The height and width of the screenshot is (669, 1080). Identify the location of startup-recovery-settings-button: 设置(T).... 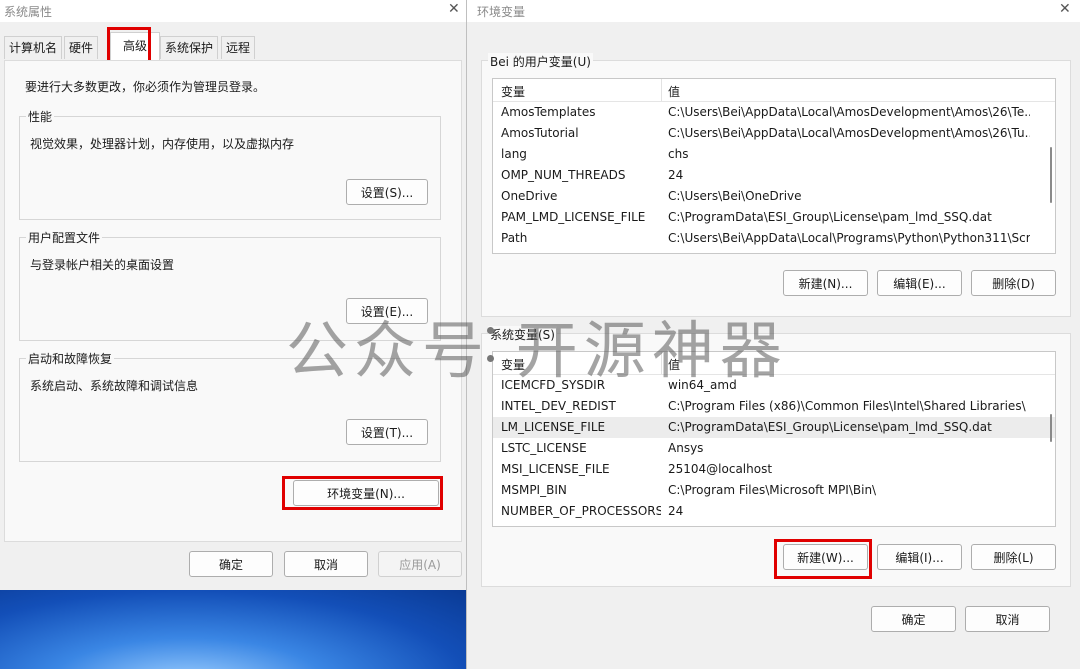
(387, 432).